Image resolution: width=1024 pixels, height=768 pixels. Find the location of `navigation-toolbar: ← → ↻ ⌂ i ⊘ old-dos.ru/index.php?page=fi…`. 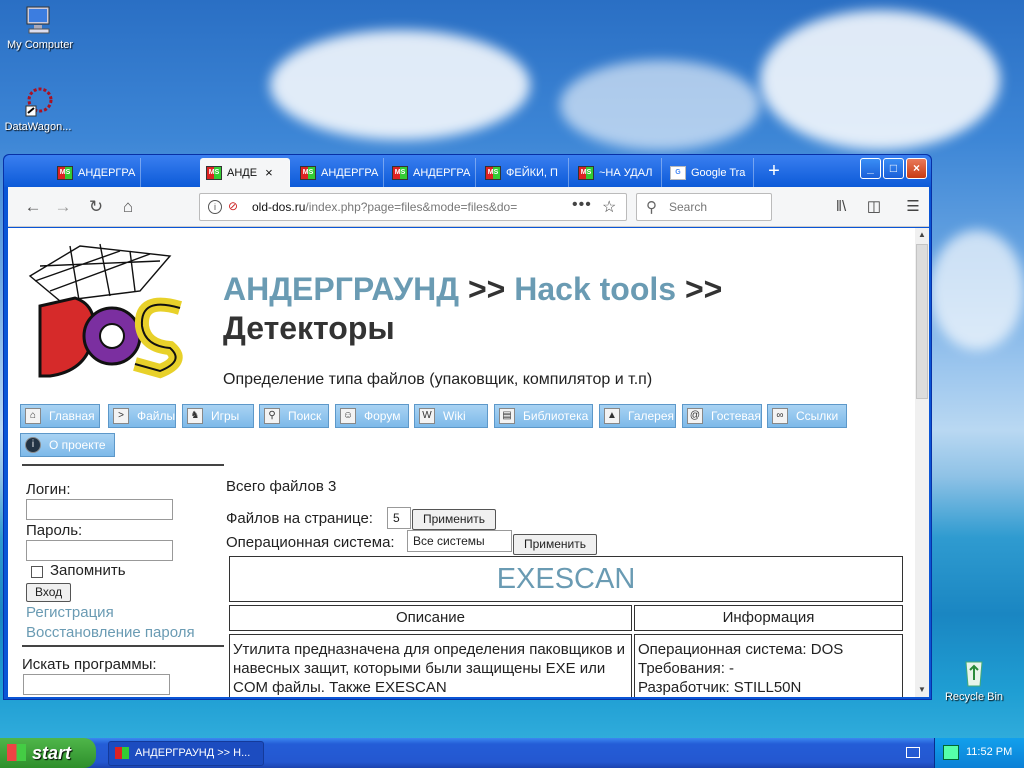

navigation-toolbar: ← → ↻ ⌂ i ⊘ old-dos.ru/index.php?page=fi… is located at coordinates (468, 207).